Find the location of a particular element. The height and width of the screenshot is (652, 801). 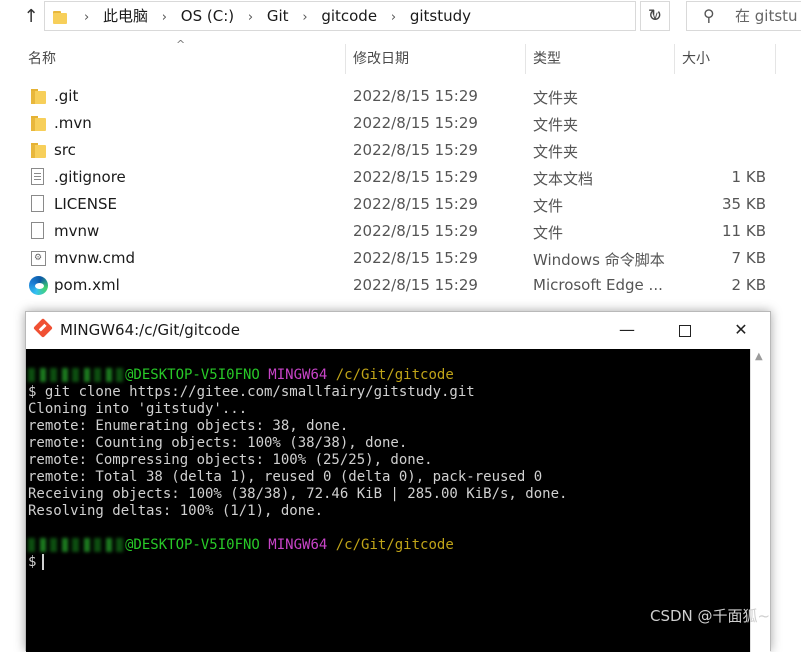

up-arrow-icon: ↑ is located at coordinates (31, 17).